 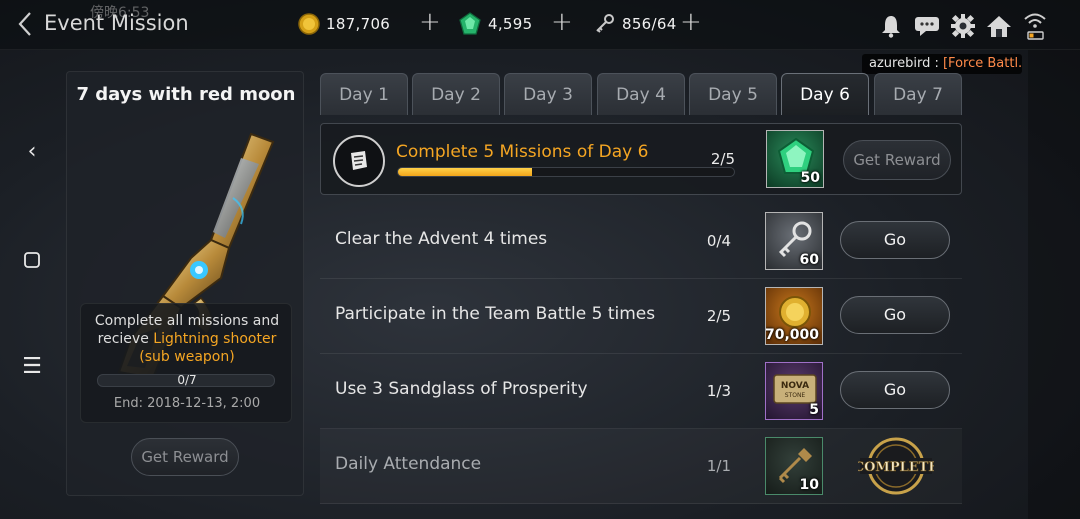 I want to click on home-icon, so click(x=999, y=26).